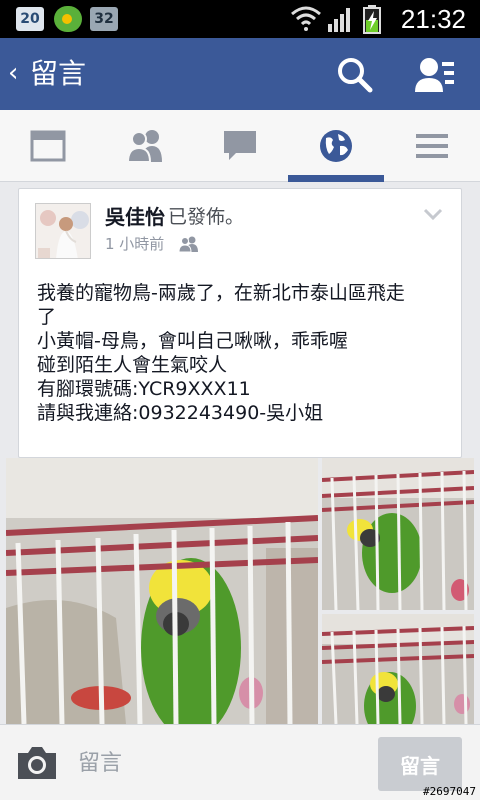 The height and width of the screenshot is (800, 480). I want to click on post-text-line: 我養的寵物鳥-兩歲了，在新北市泰山區飛走, so click(221, 293).